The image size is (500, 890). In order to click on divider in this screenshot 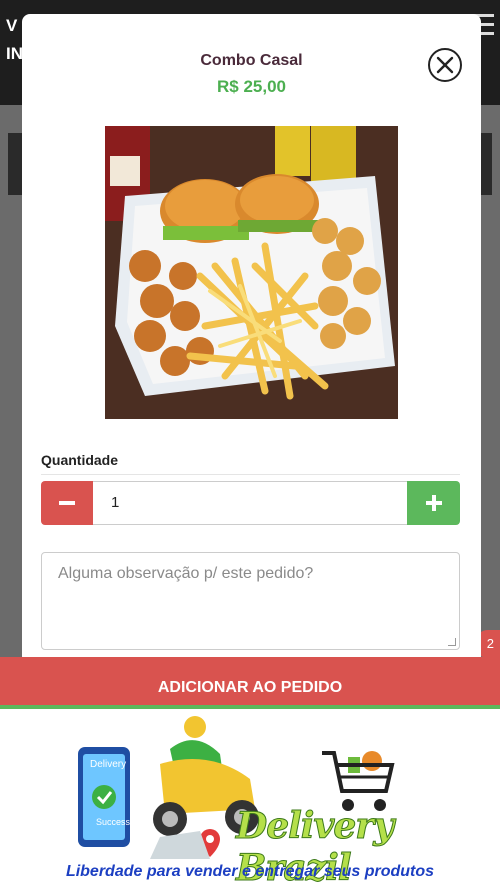, I will do `click(250, 474)`.